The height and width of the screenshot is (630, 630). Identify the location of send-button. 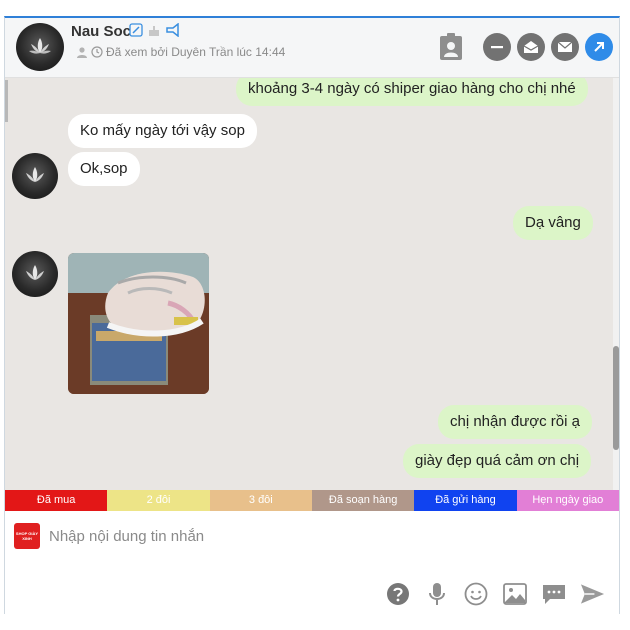
(592, 593).